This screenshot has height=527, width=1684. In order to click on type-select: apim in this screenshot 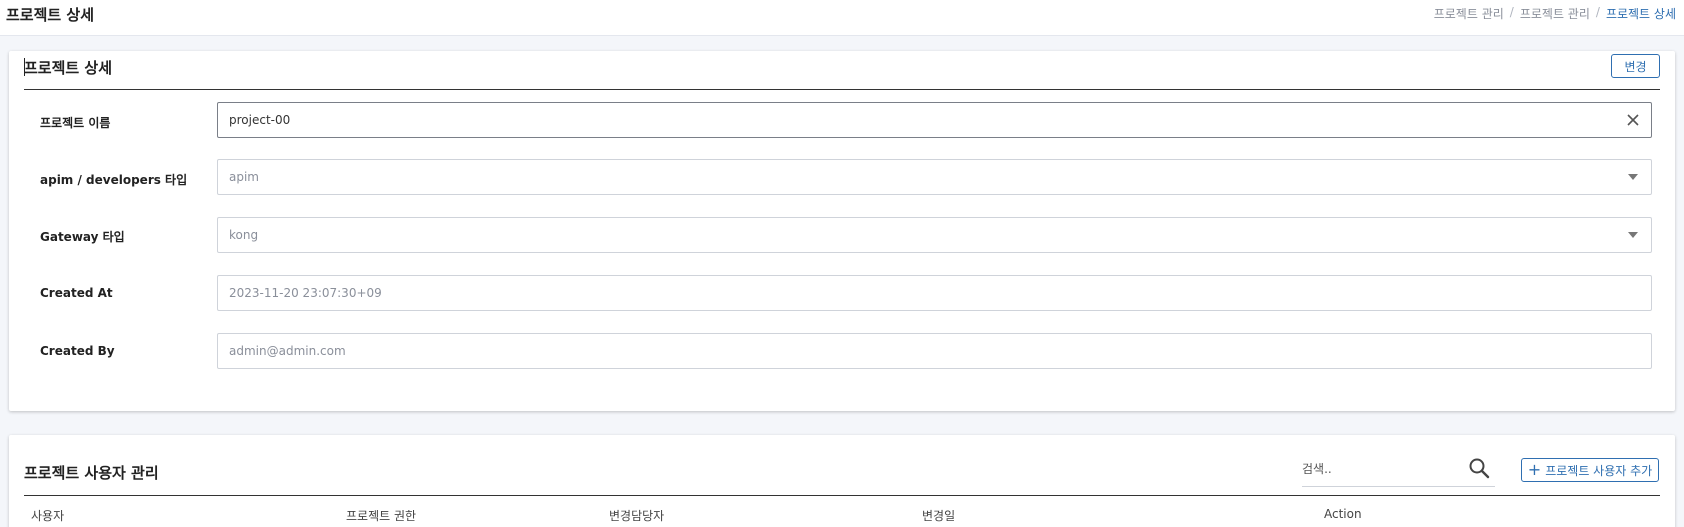, I will do `click(934, 177)`.